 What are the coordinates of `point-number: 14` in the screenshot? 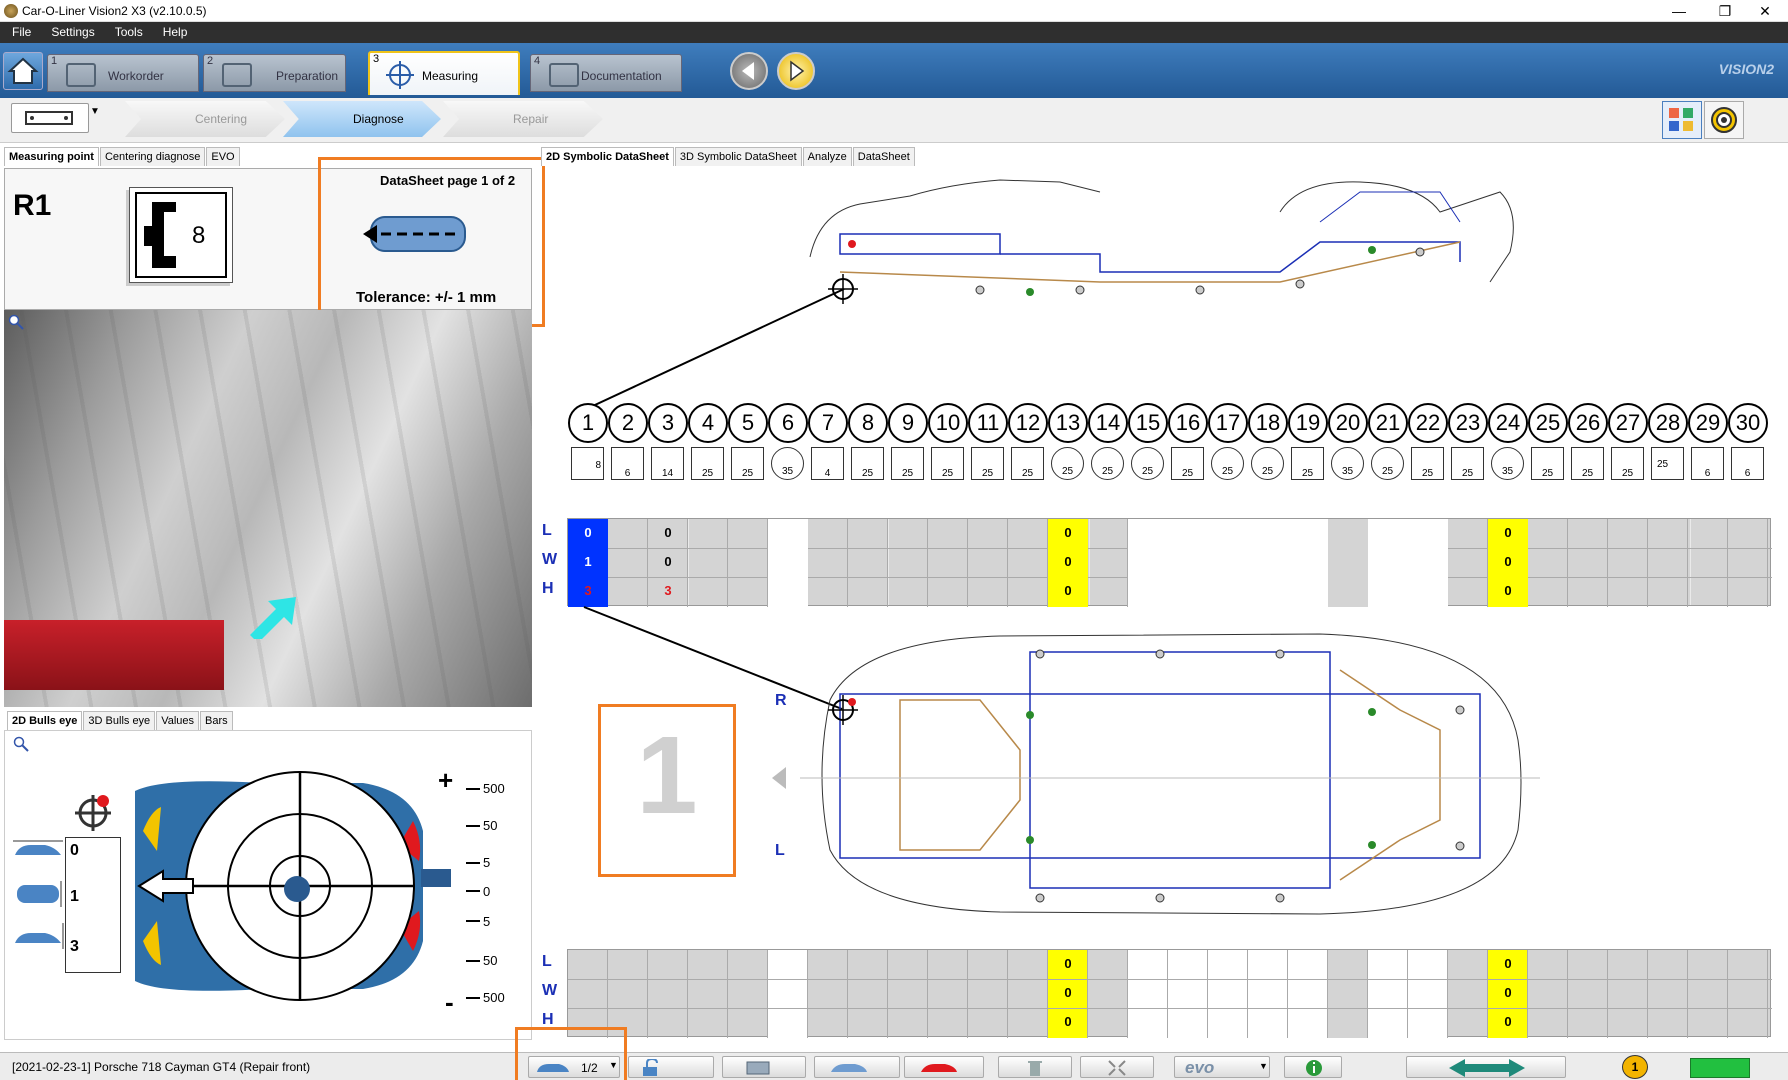 It's located at (1108, 423).